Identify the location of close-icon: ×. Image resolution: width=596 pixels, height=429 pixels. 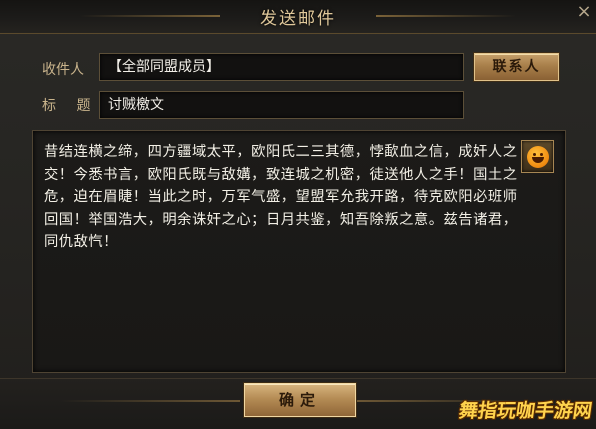
(584, 12).